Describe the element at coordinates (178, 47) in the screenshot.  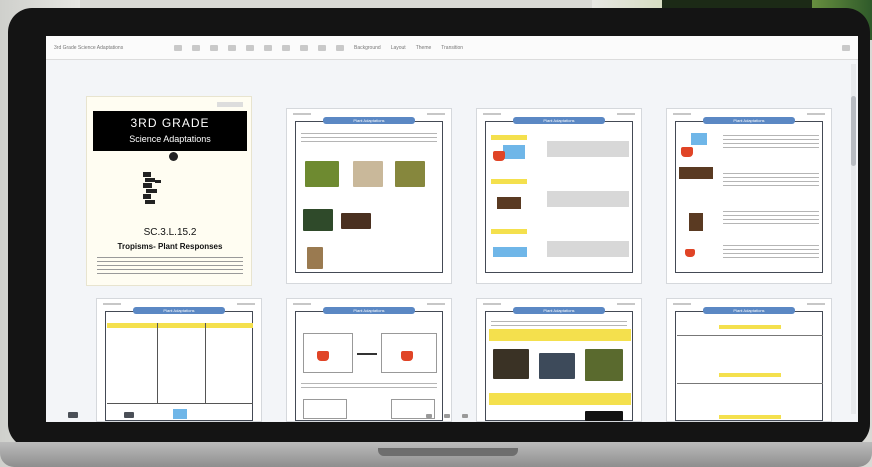
I see `undo-icon` at that location.